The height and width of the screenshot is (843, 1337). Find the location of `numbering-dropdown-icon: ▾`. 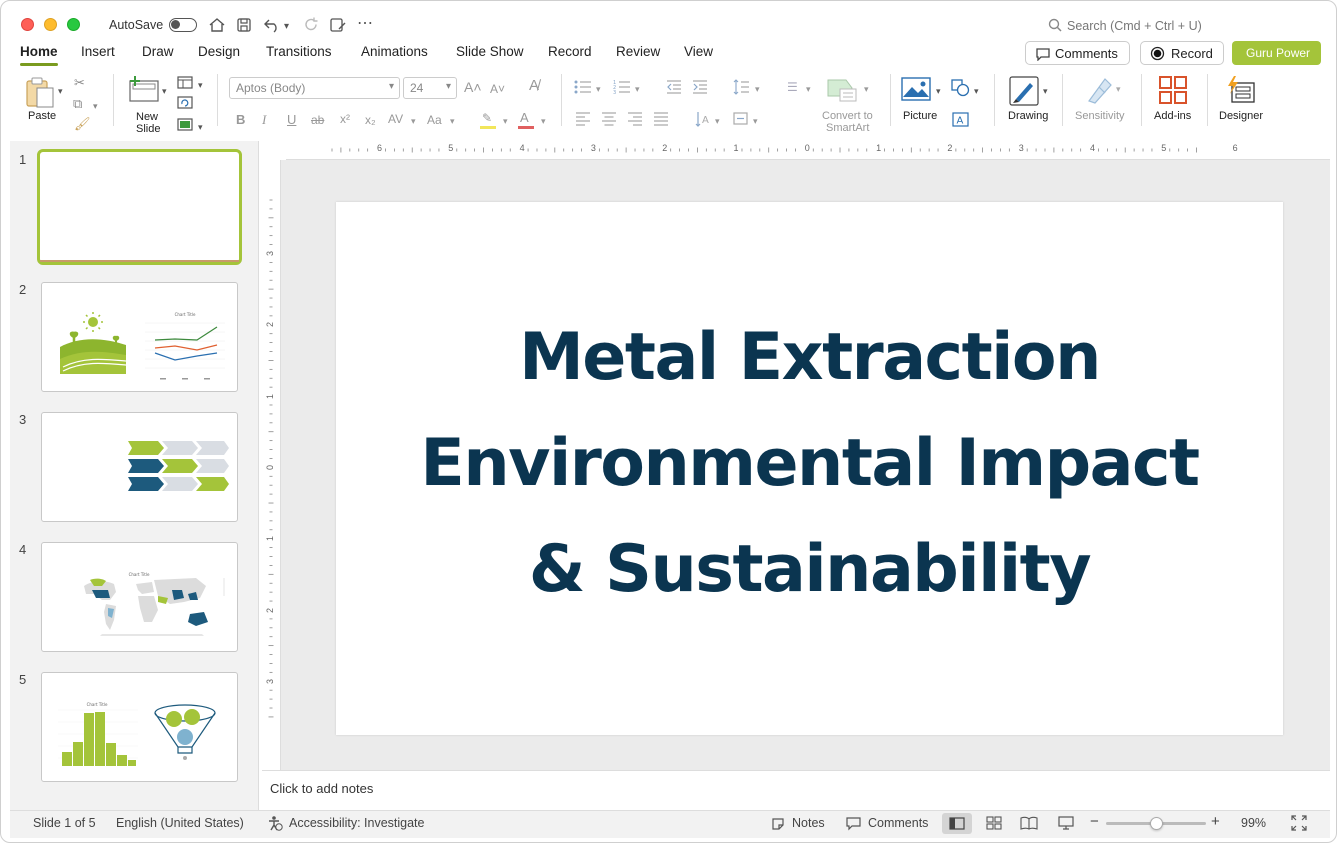

numbering-dropdown-icon: ▾ is located at coordinates (637, 89).